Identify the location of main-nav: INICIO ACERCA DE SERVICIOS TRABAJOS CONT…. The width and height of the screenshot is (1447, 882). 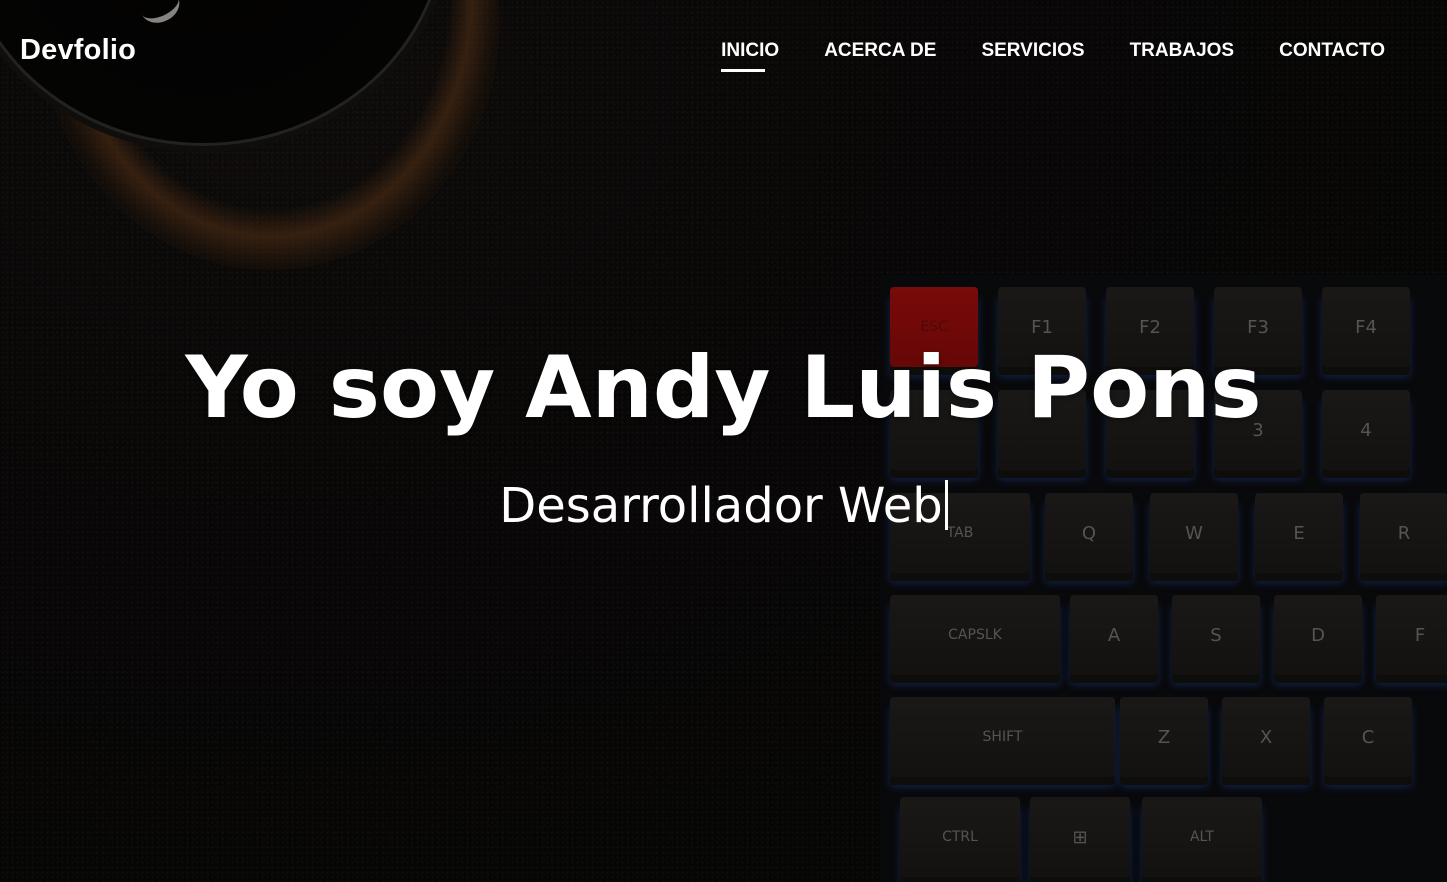
(1053, 56).